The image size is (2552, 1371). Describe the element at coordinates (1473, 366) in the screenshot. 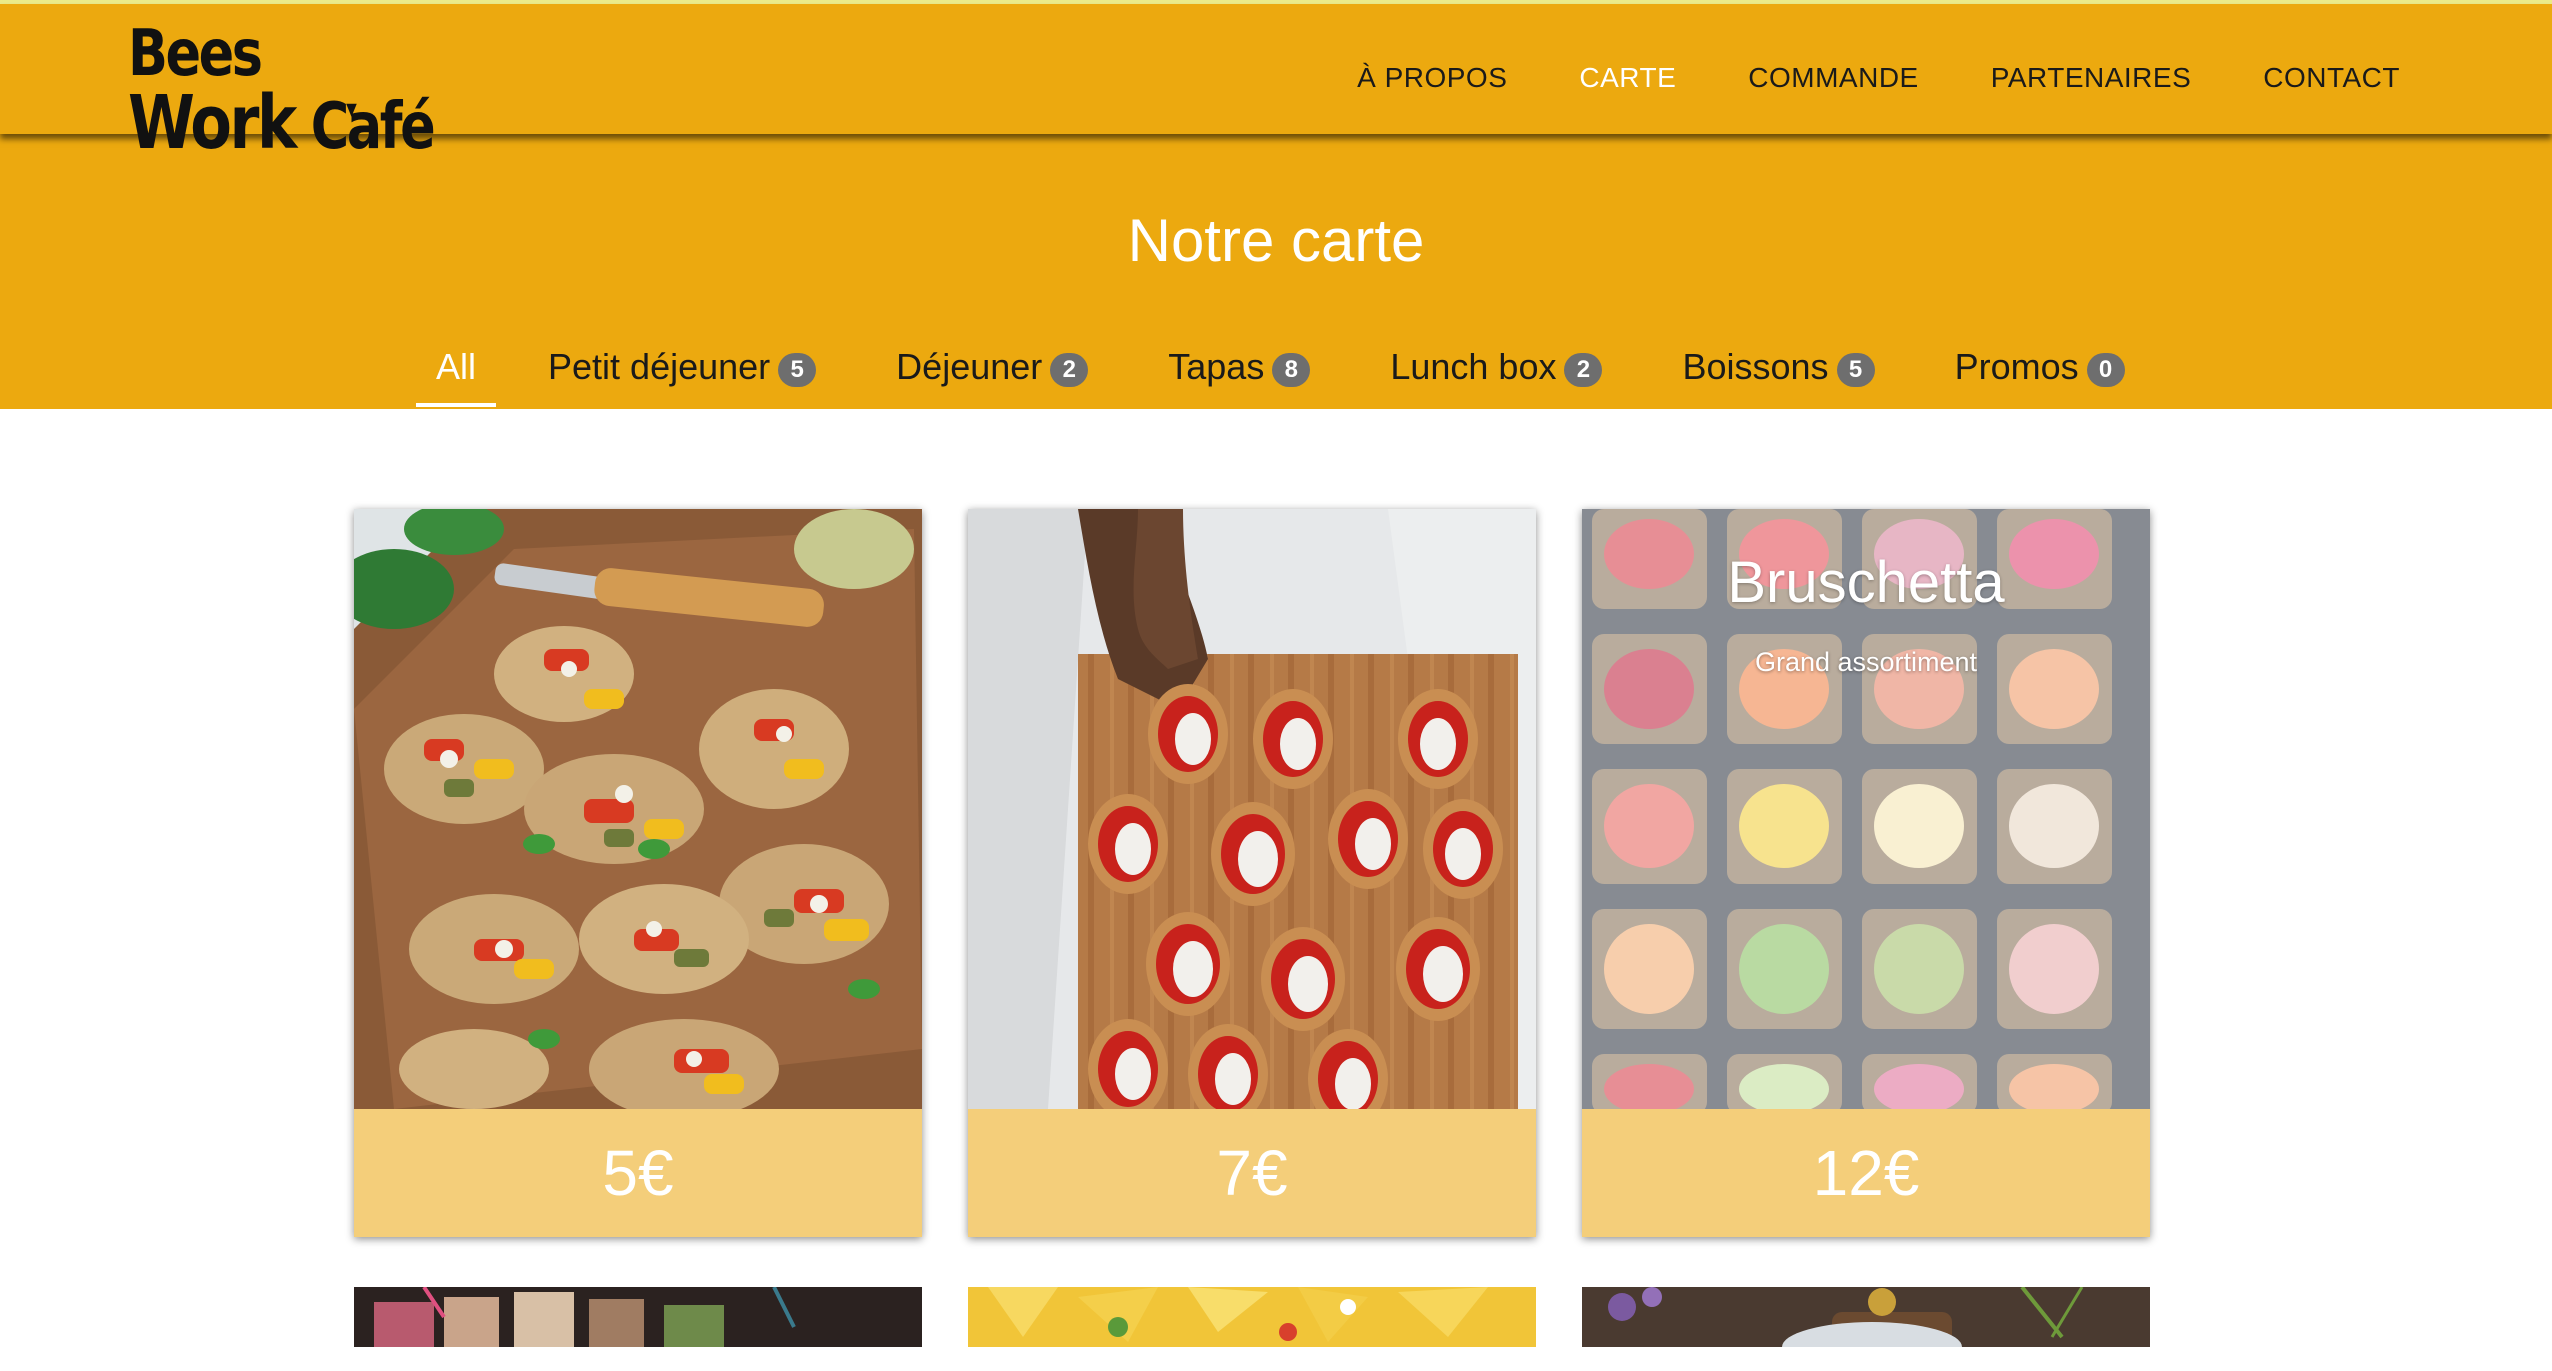

I see `filter-label: Lunch box` at that location.